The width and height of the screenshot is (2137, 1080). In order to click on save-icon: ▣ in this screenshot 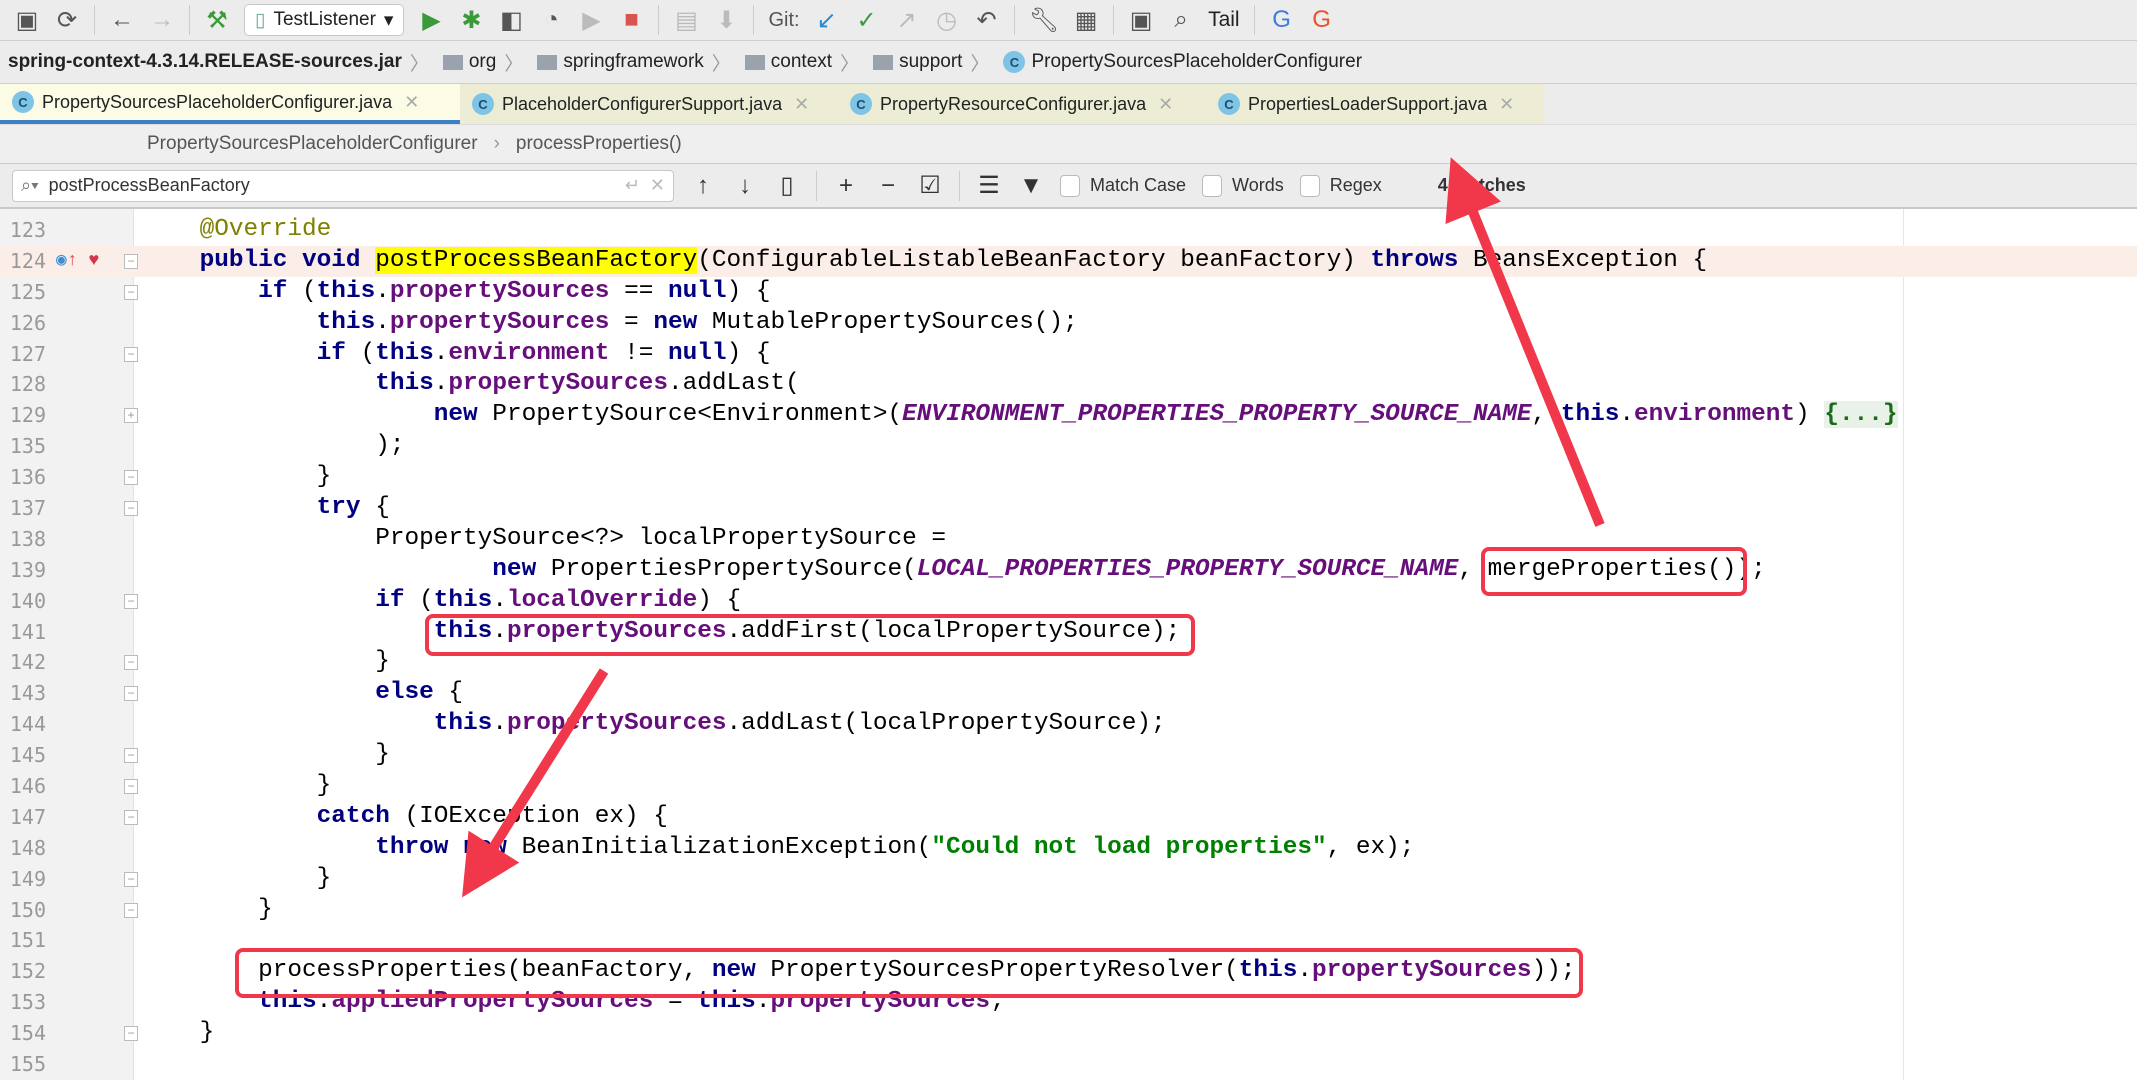, I will do `click(27, 20)`.